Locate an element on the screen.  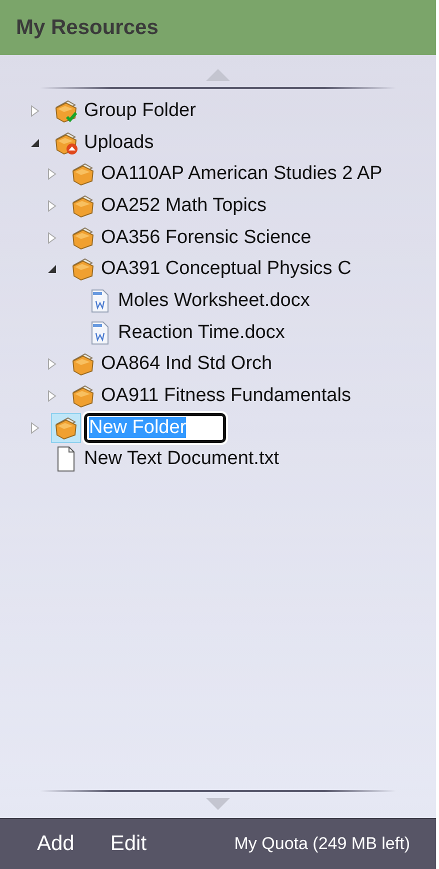
folder-check-icon is located at coordinates (66, 110).